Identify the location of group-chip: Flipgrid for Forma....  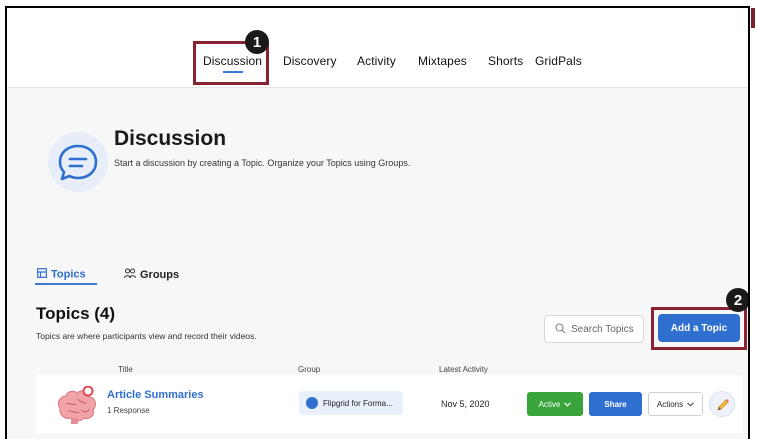
(351, 403).